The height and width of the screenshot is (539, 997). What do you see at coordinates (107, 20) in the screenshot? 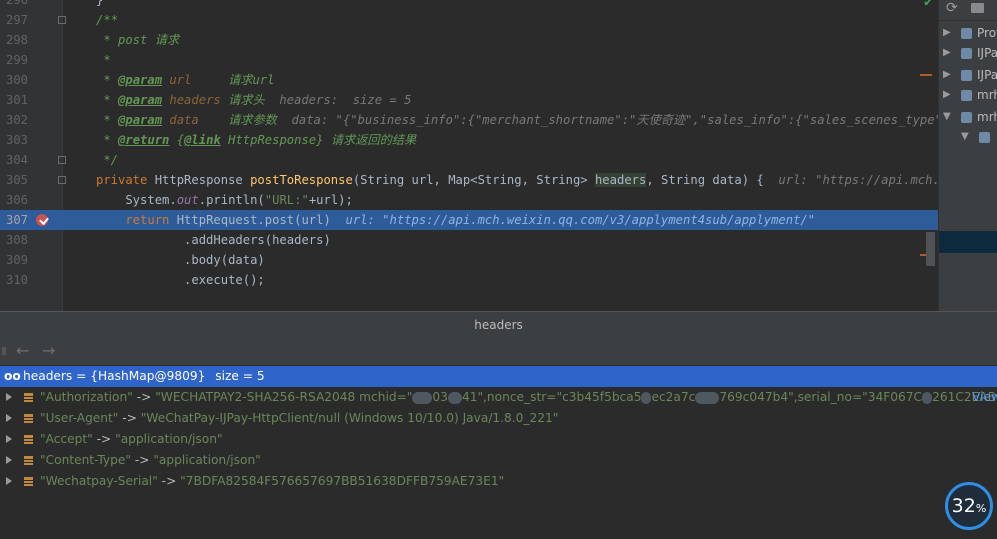
I see `code-text: /**` at bounding box center [107, 20].